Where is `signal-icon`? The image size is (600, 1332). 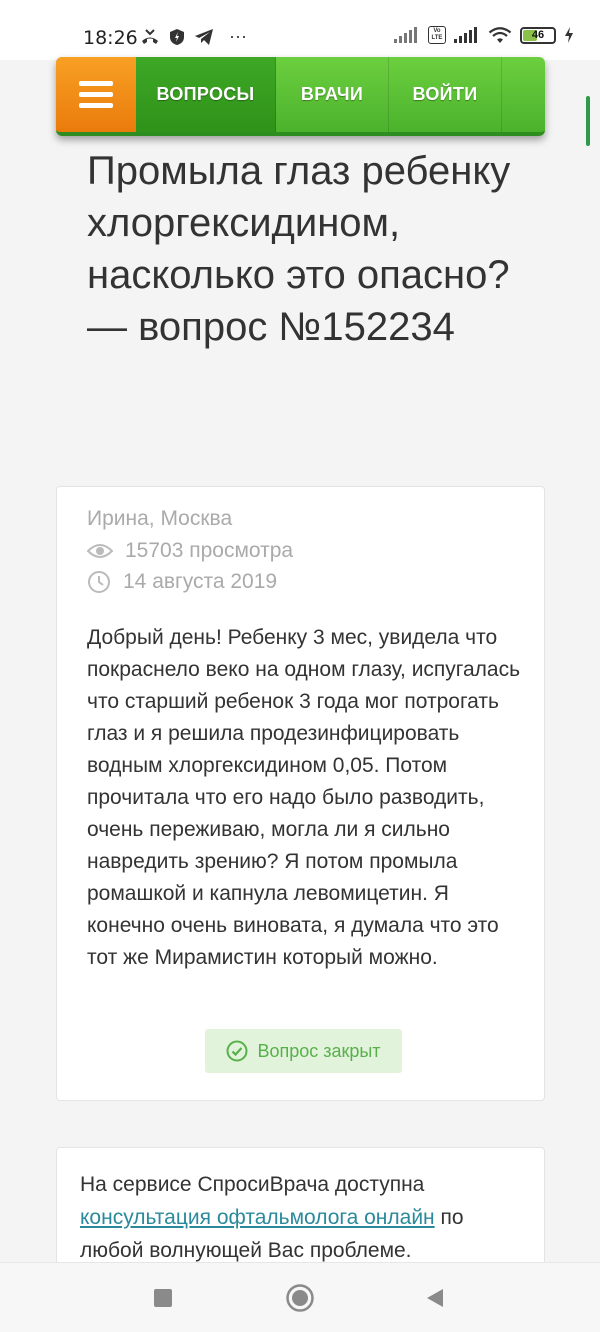
signal-icon is located at coordinates (405, 35).